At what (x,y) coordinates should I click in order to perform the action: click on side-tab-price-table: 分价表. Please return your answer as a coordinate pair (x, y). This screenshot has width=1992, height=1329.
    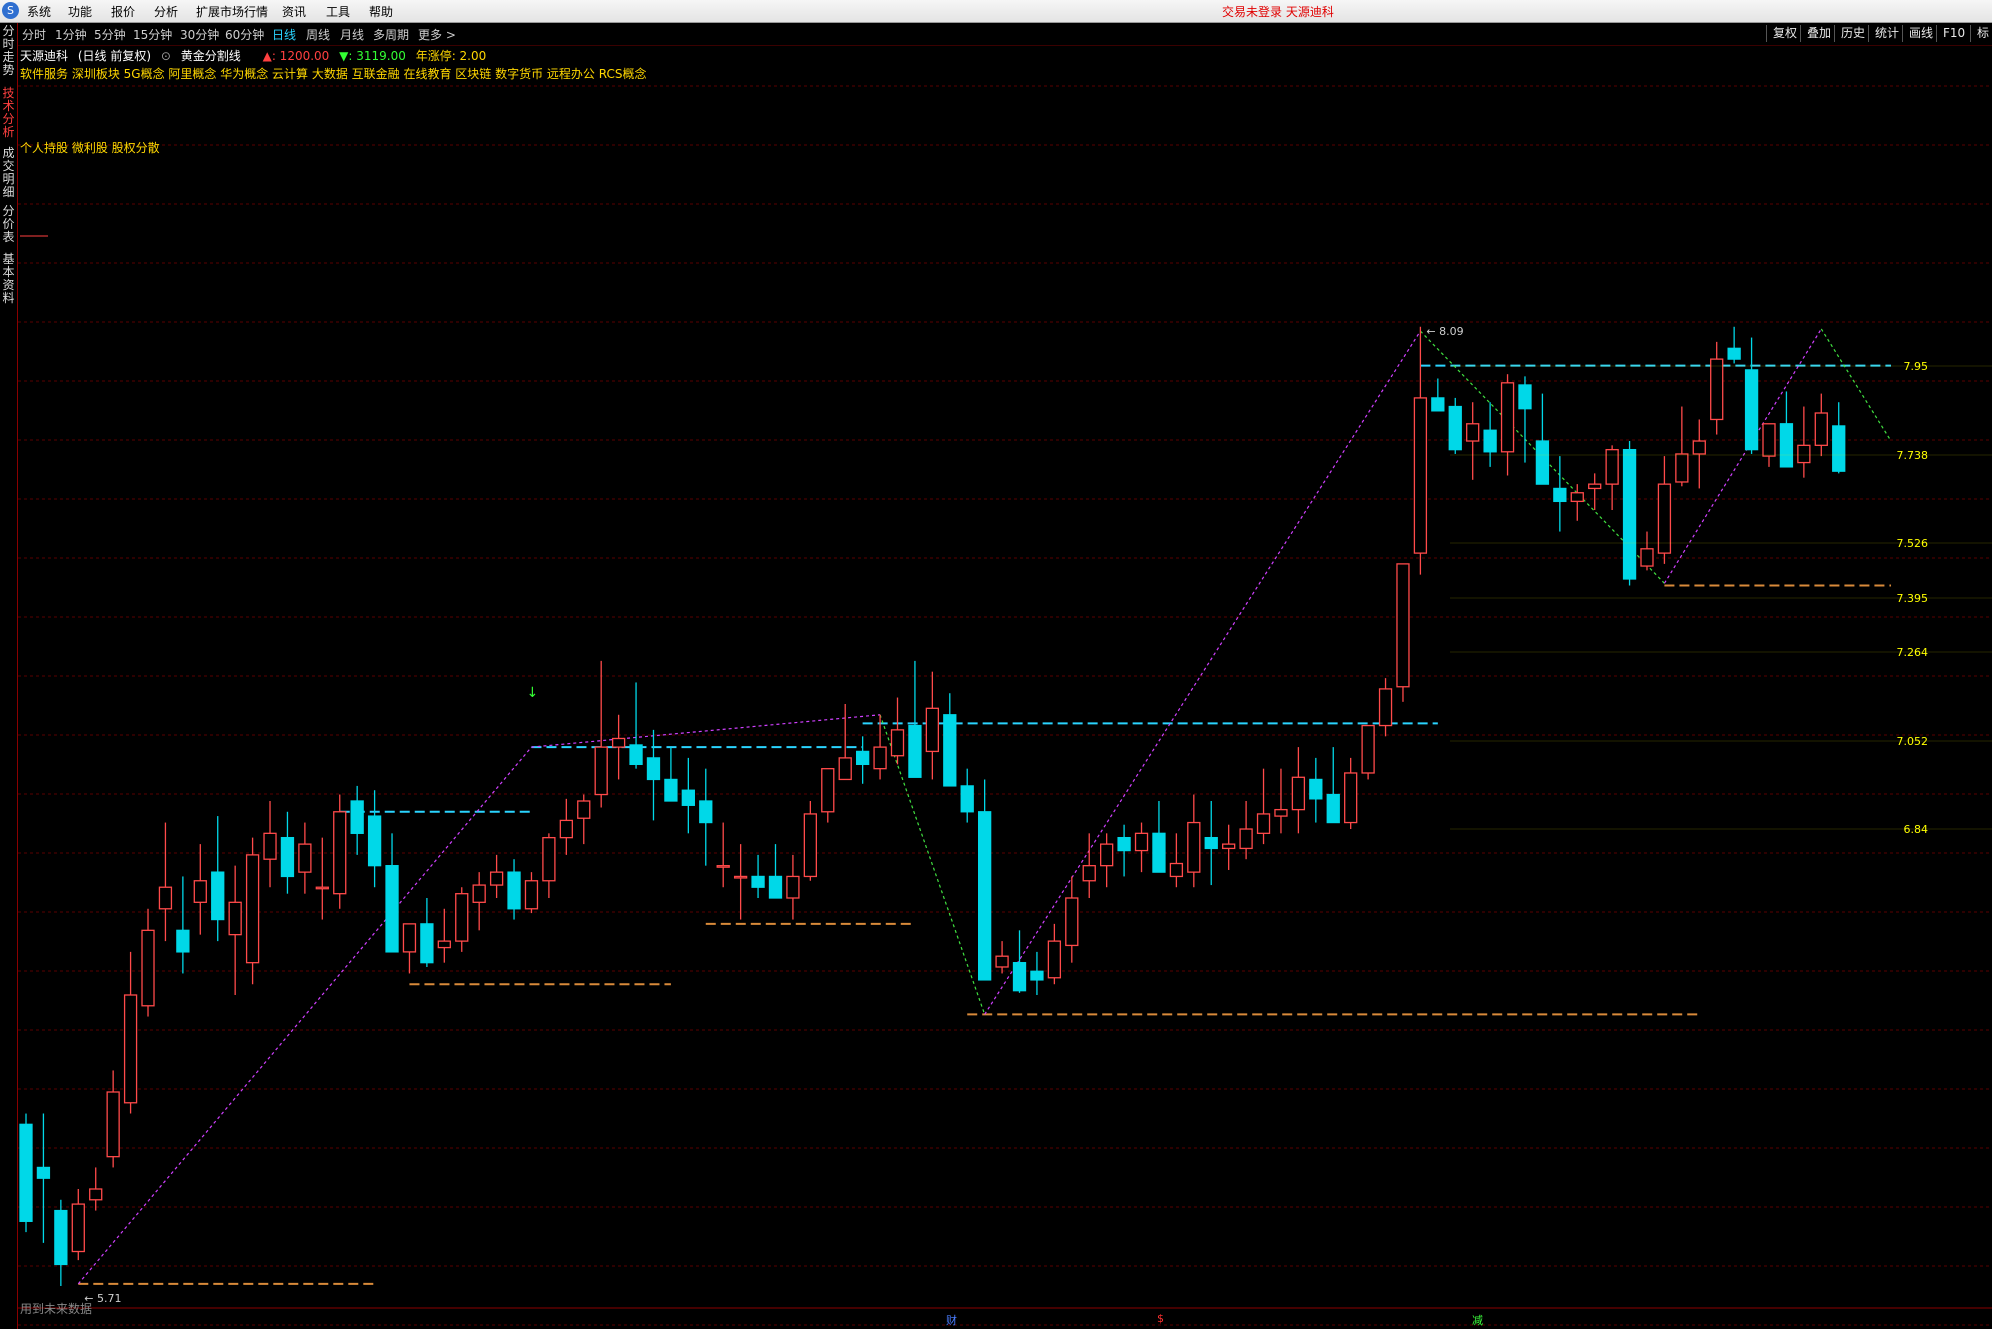
    Looking at the image, I should click on (8, 224).